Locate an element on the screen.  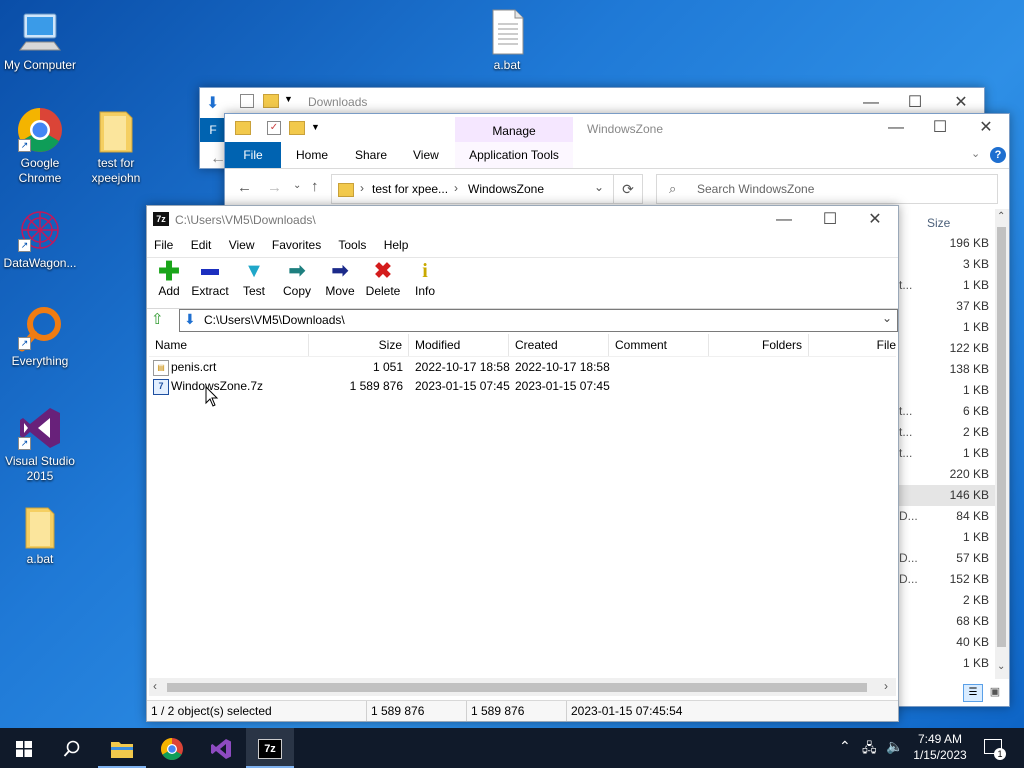
action-center-button: 1 is located at coordinates (994, 748).